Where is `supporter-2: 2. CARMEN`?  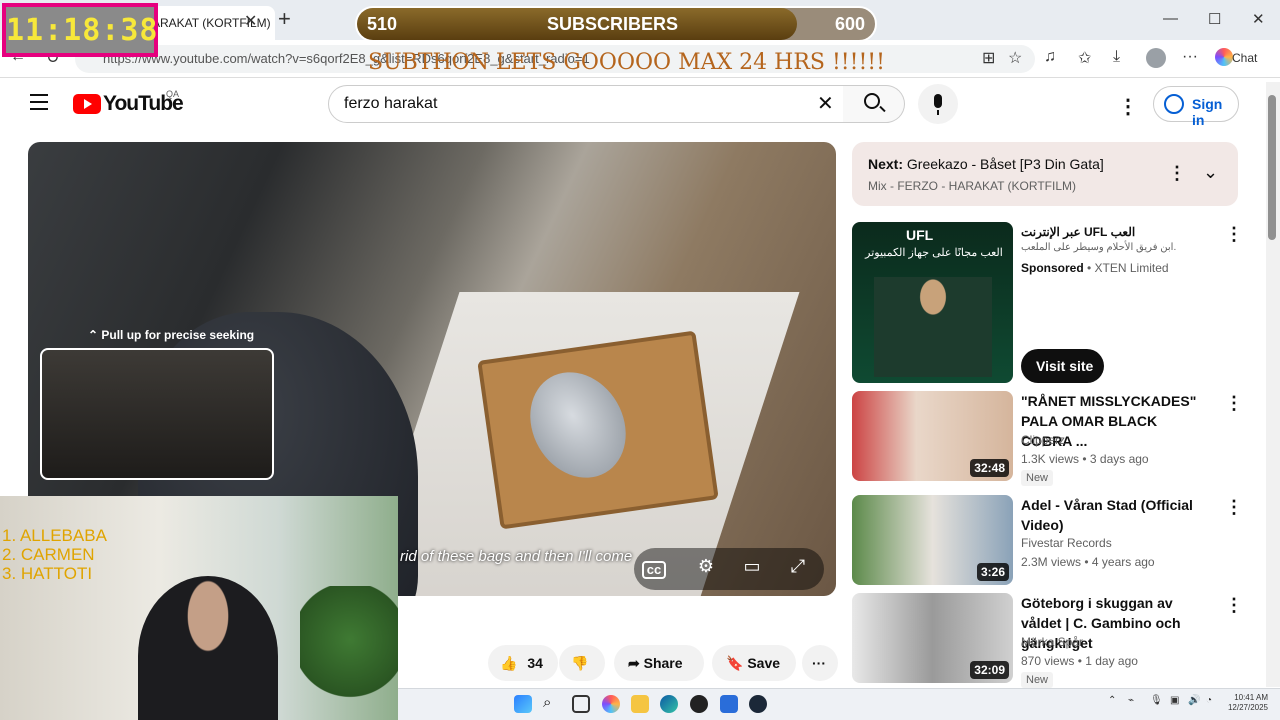
supporter-2: 2. CARMEN is located at coordinates (48, 554).